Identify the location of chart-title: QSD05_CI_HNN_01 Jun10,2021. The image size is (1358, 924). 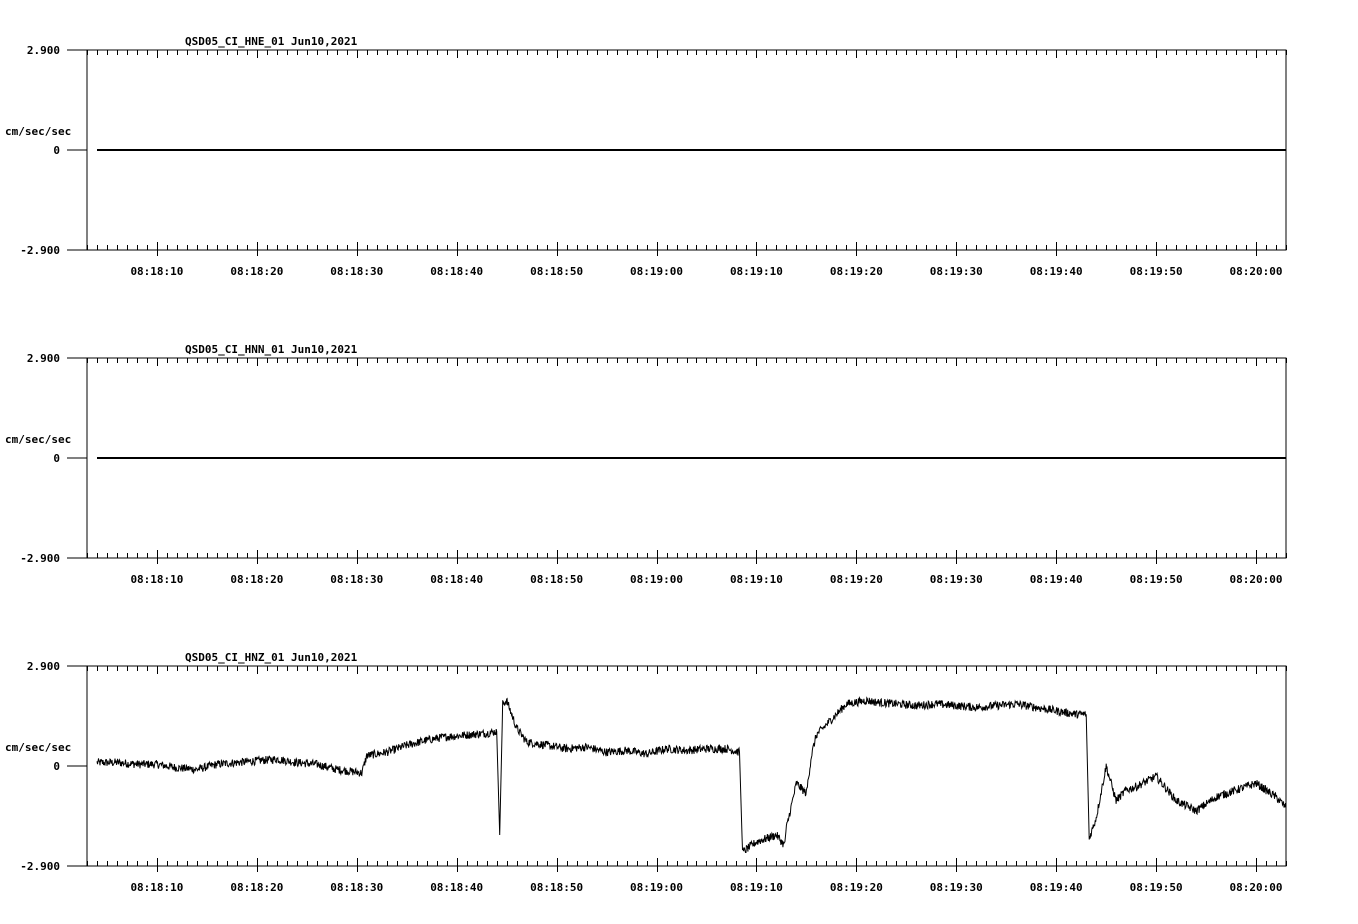
(271, 349).